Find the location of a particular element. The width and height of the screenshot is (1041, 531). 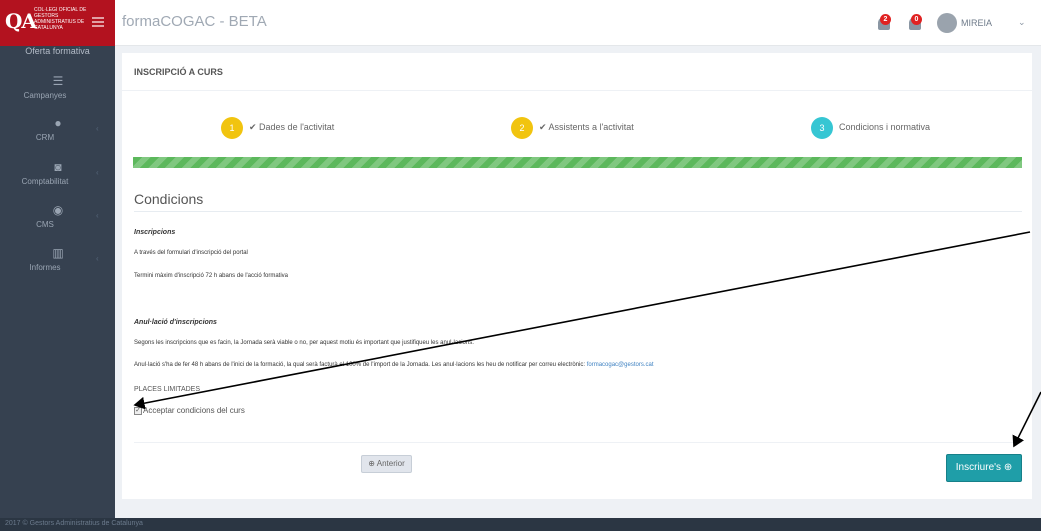

section-title: Condicions is located at coordinates (169, 199).